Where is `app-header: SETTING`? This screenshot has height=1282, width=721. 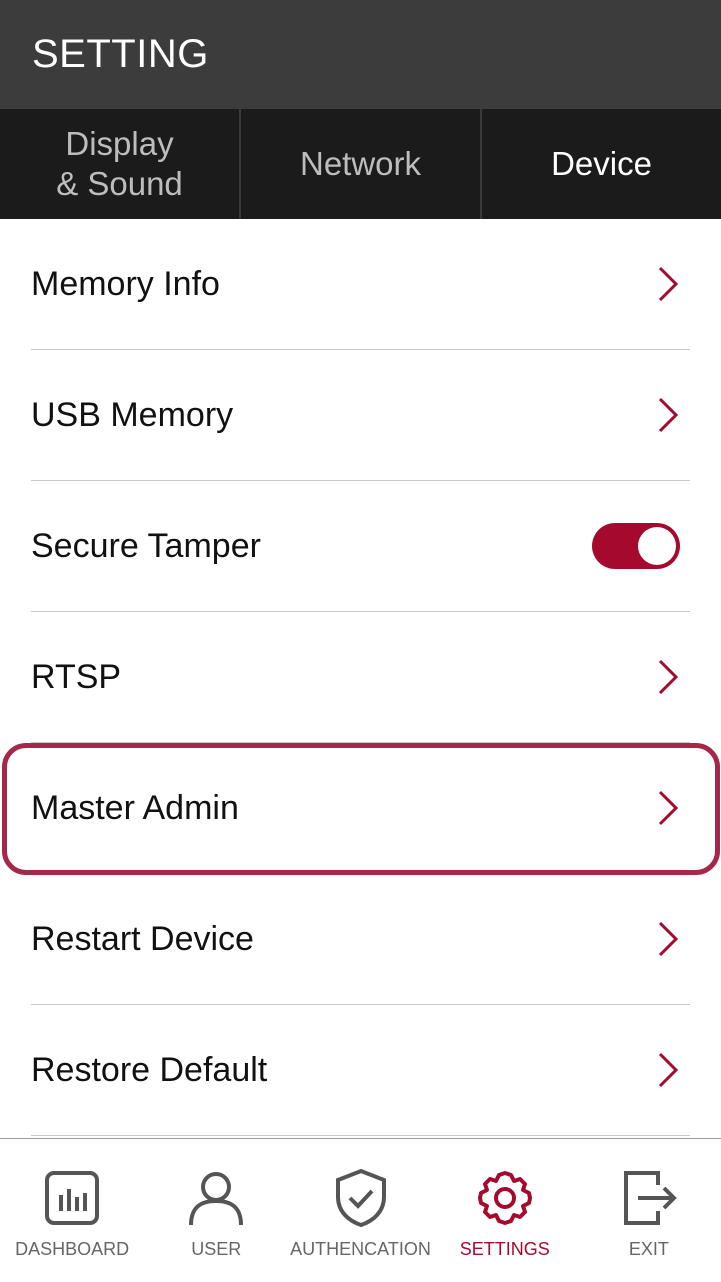 app-header: SETTING is located at coordinates (360, 54).